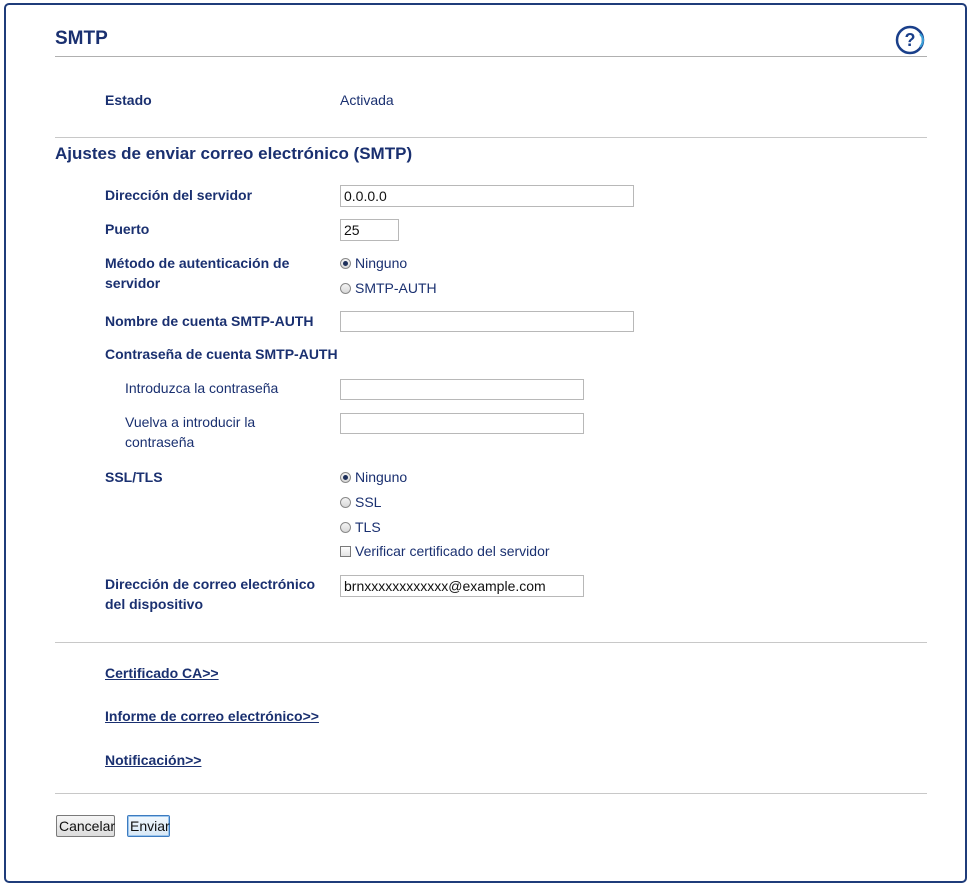  Describe the element at coordinates (202, 388) in the screenshot. I see `enter-password-label: Introduzca la contraseña` at that location.